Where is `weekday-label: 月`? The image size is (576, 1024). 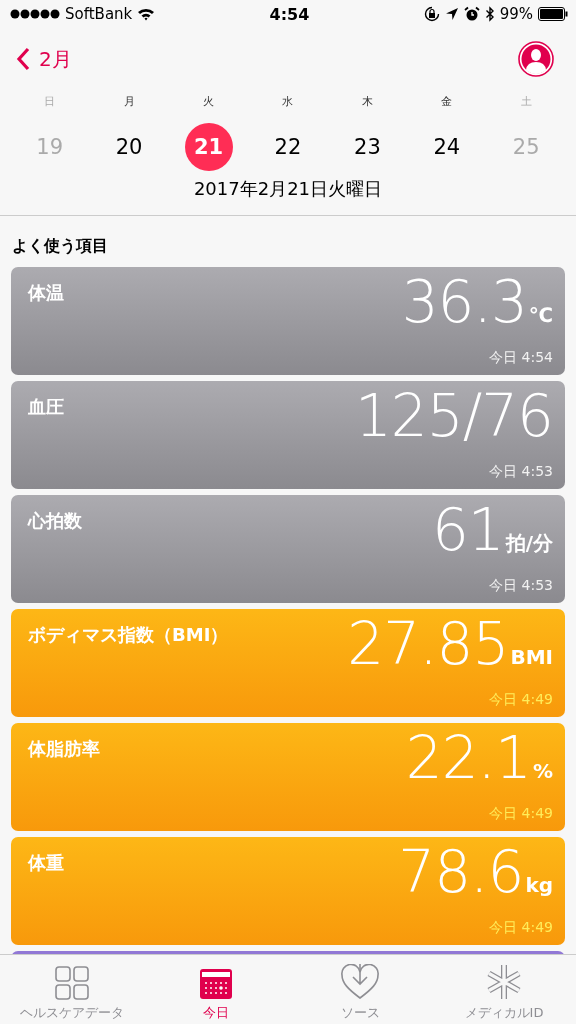
weekday-label: 月 is located at coordinates (129, 101).